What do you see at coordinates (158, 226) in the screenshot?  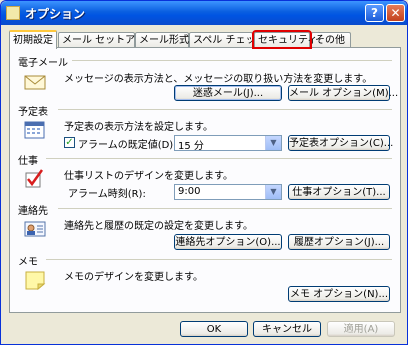 I see `contacts-description: 連絡先と履歴の既定の設定を変更します。` at bounding box center [158, 226].